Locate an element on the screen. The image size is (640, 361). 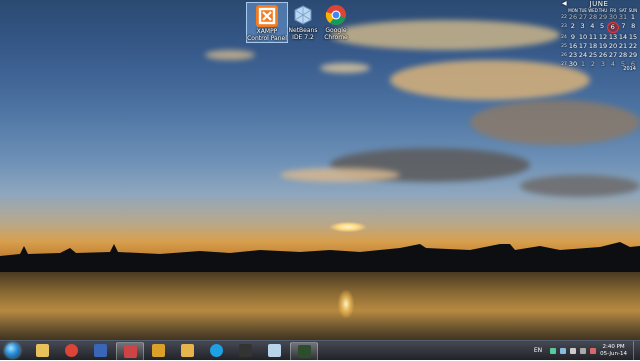
calendar-week-number: 25 is located at coordinates (564, 46).